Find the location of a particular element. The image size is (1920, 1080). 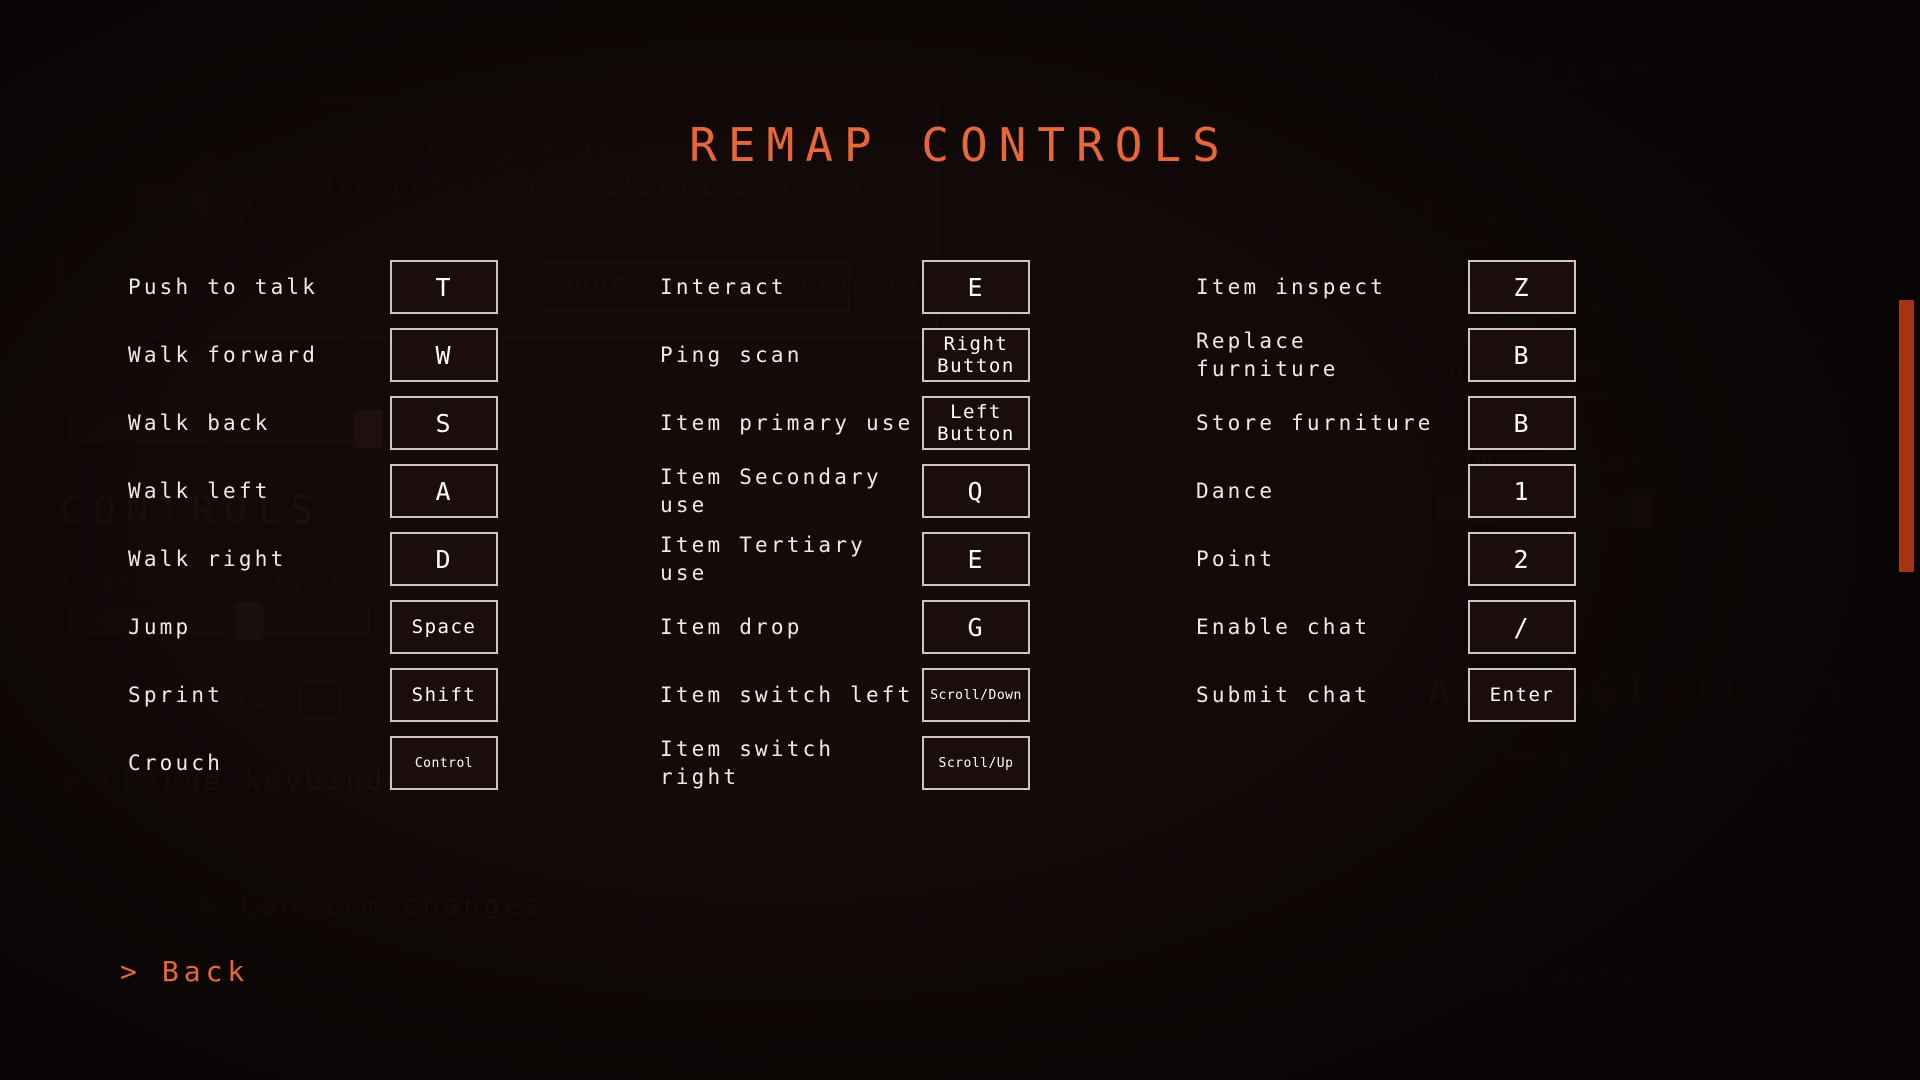

key-bind-value: W is located at coordinates (444, 355).